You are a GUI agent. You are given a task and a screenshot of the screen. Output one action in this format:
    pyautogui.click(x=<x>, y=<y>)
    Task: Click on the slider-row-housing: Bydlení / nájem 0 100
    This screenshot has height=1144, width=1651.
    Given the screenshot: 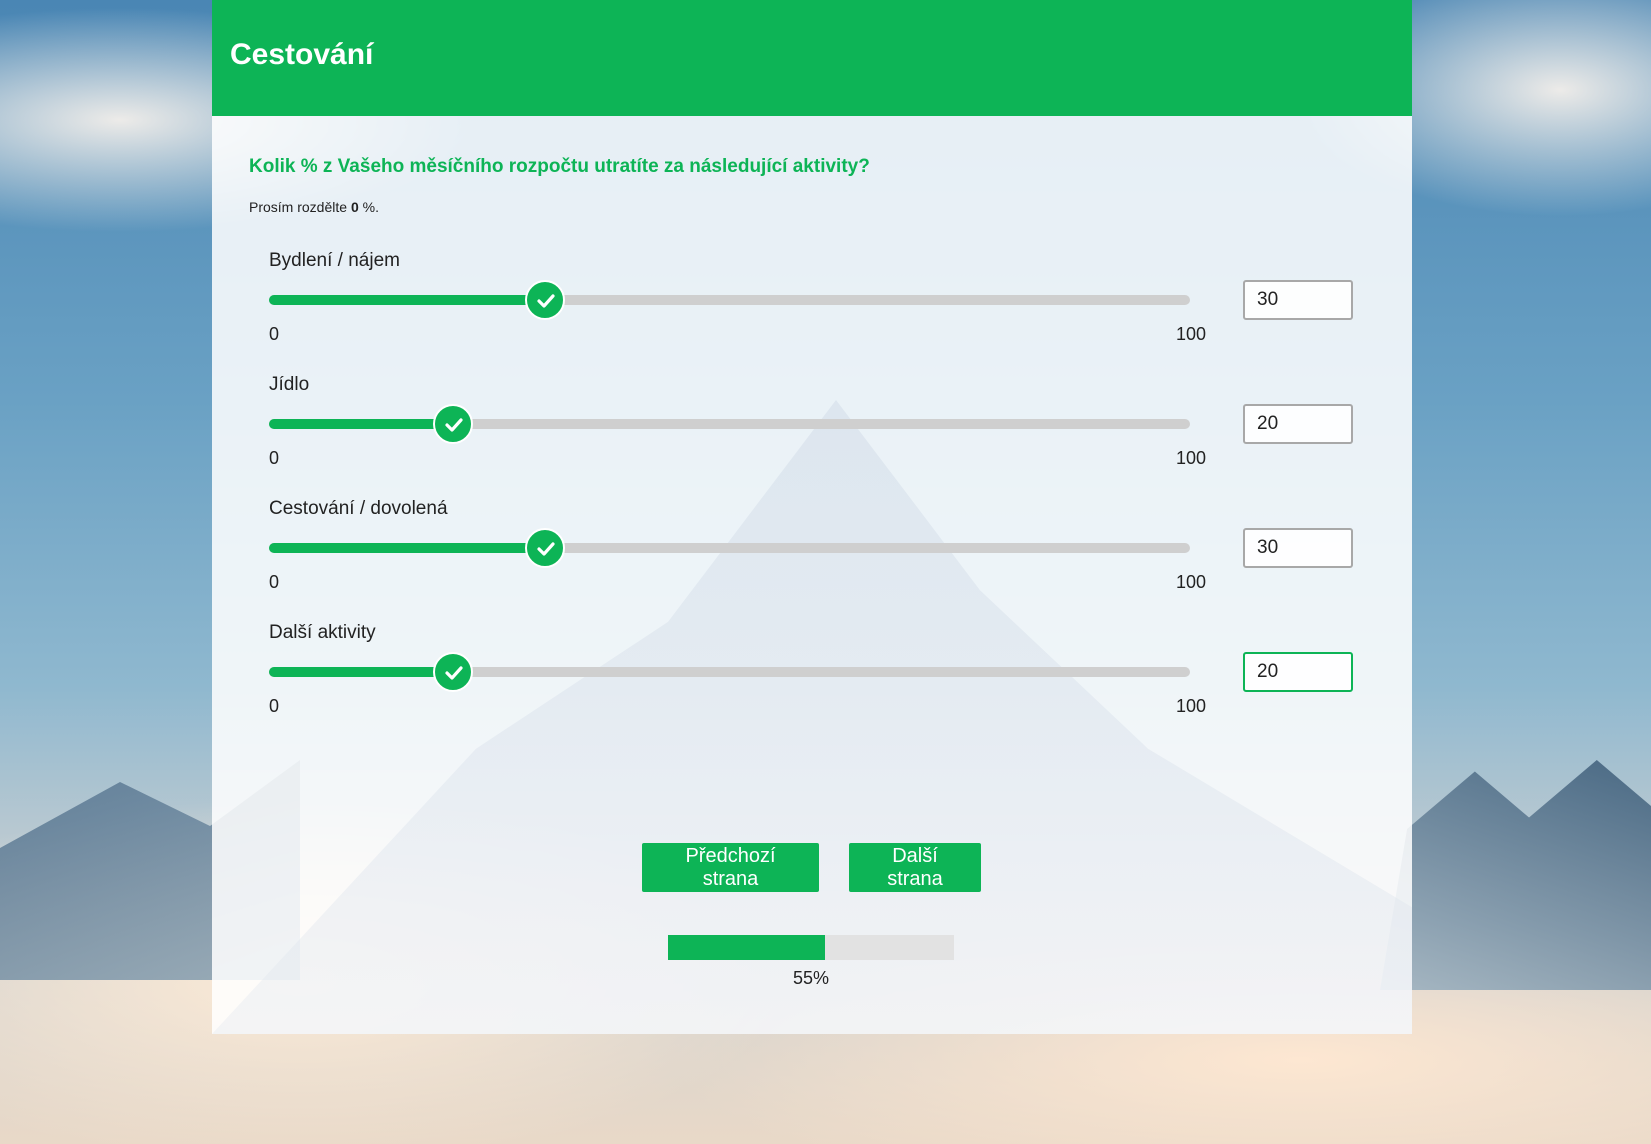 What is the action you would take?
    pyautogui.click(x=812, y=310)
    